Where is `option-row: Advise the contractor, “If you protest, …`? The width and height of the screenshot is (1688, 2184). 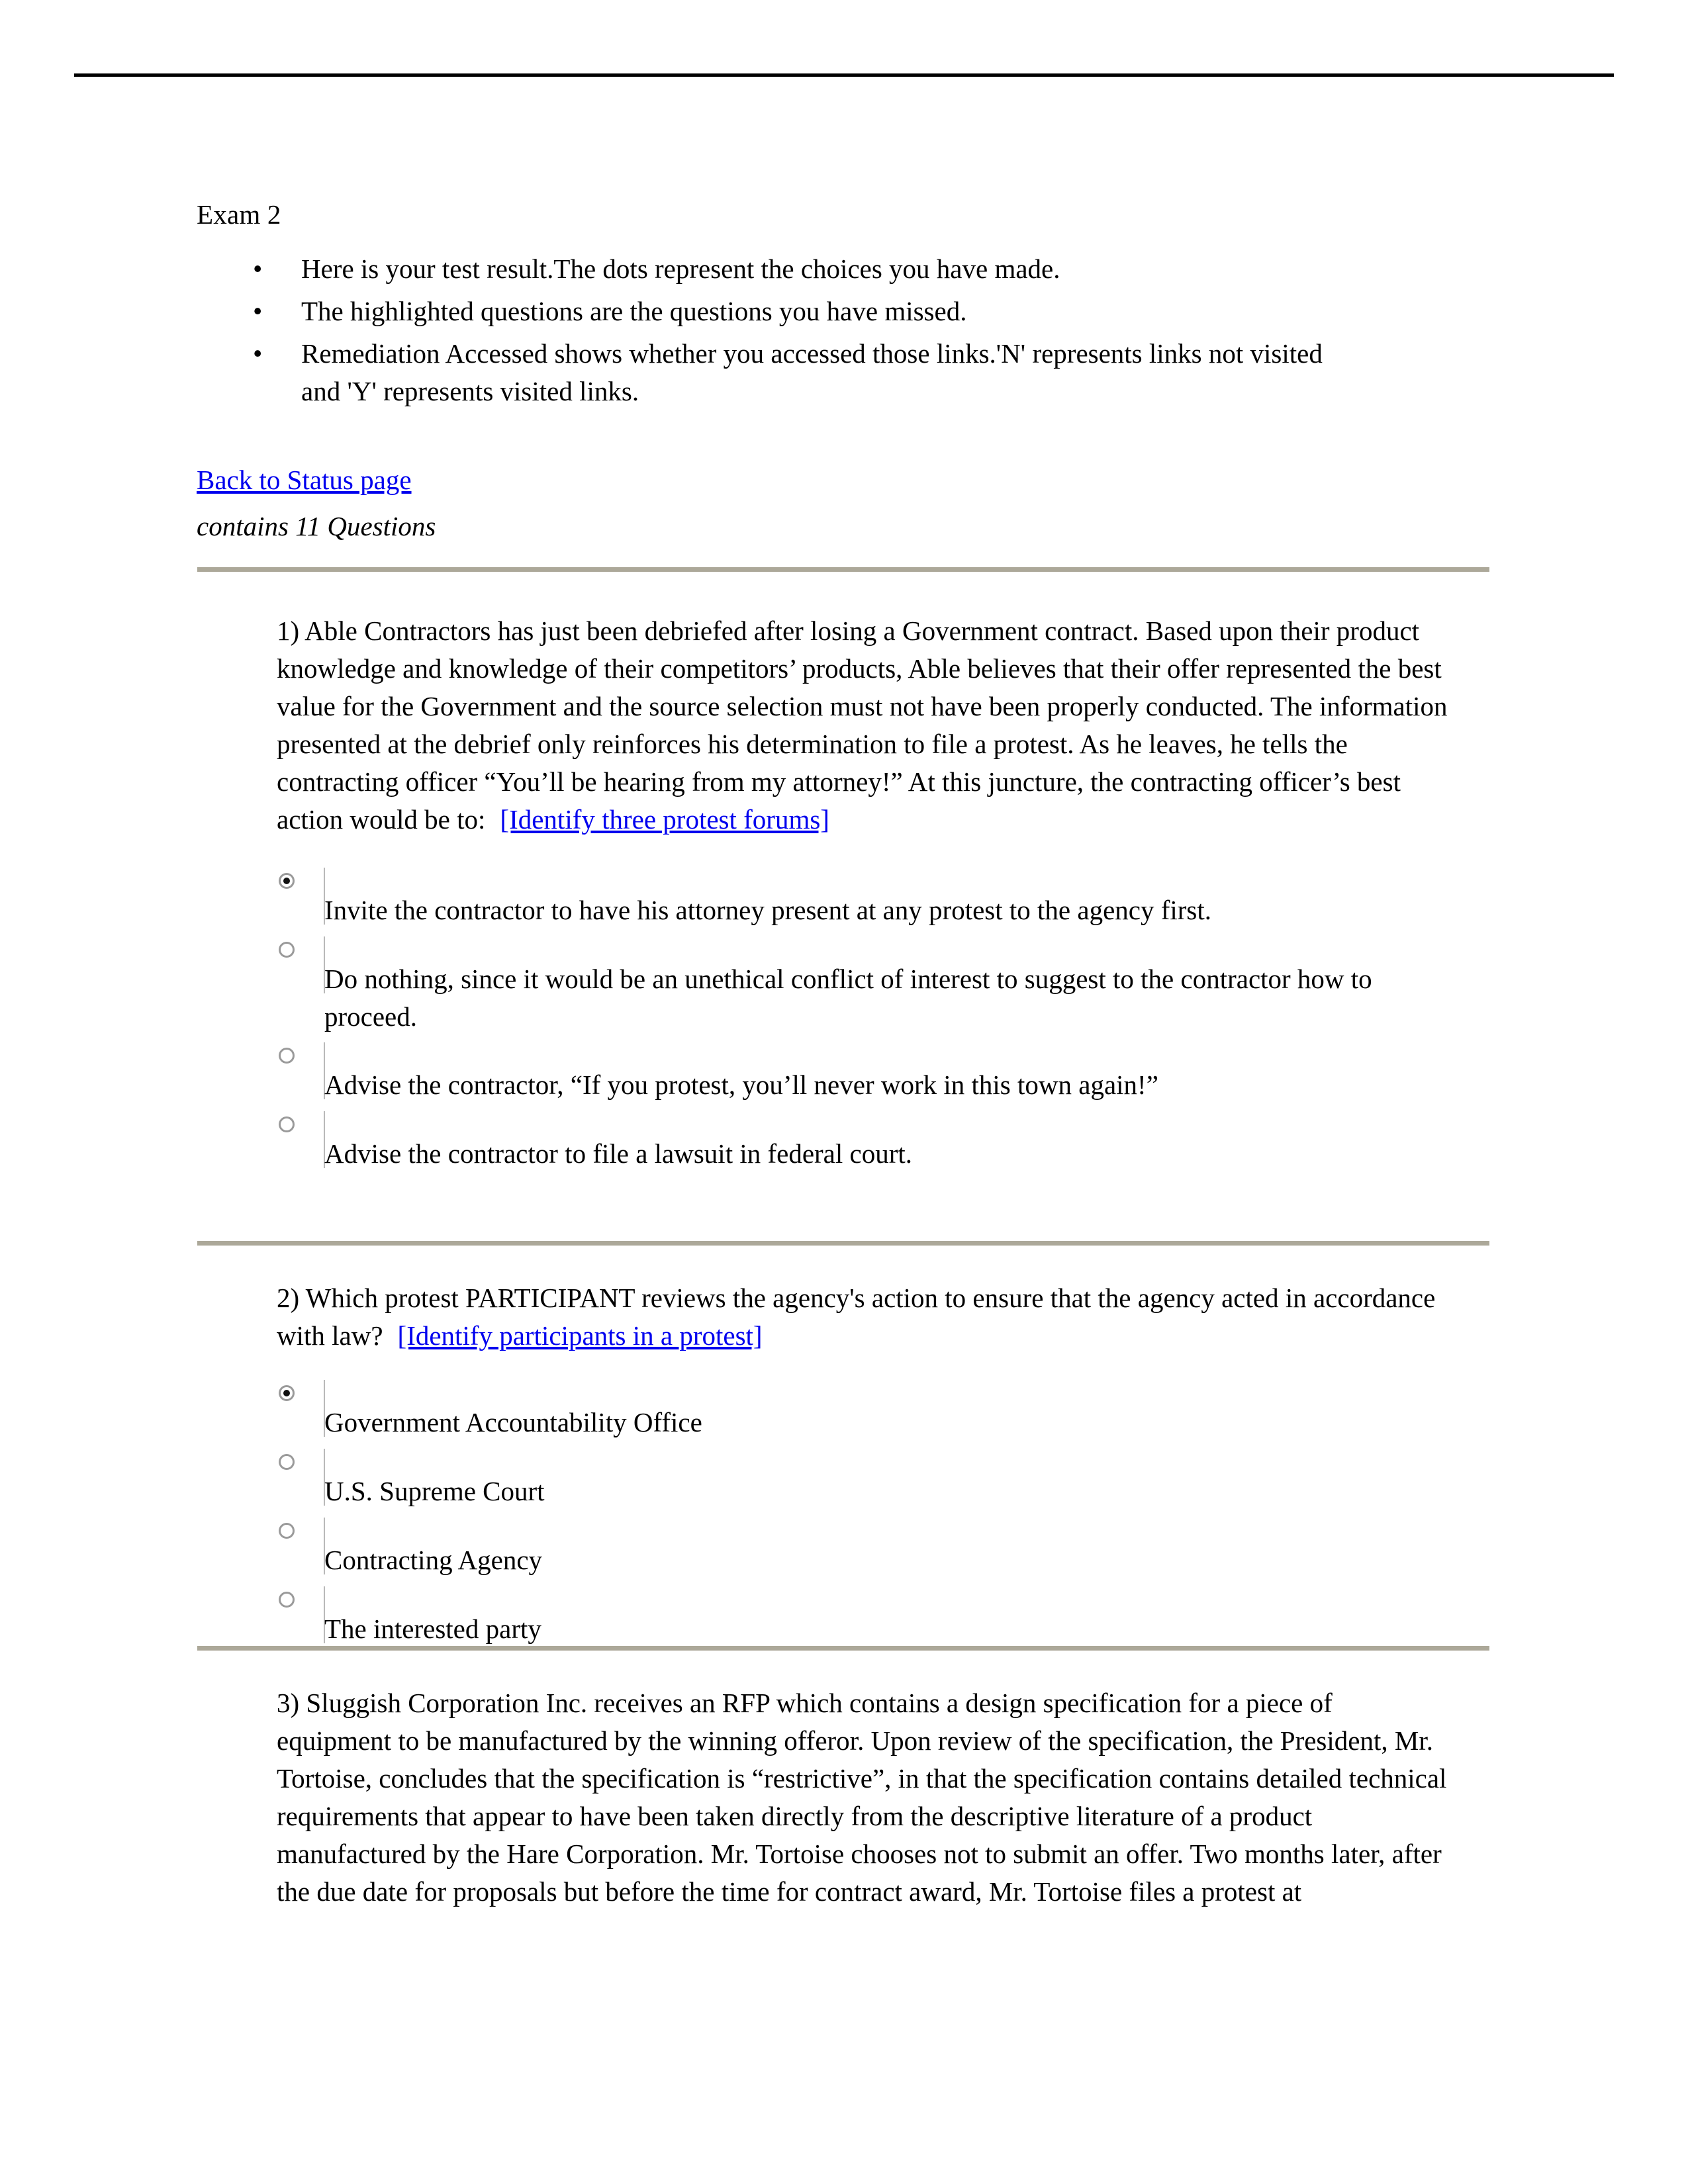 option-row: Advise the contractor, “If you protest, … is located at coordinates (844, 1071).